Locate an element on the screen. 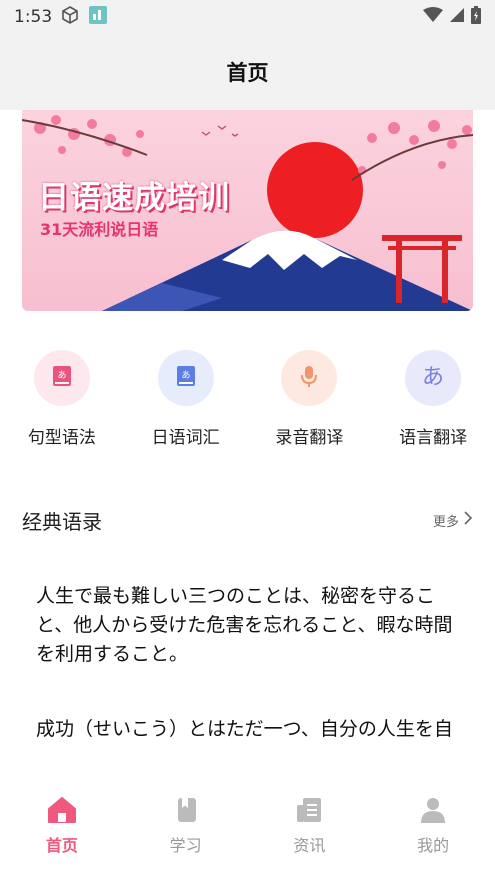 The height and width of the screenshot is (880, 495). tab-news: 资讯 is located at coordinates (310, 830).